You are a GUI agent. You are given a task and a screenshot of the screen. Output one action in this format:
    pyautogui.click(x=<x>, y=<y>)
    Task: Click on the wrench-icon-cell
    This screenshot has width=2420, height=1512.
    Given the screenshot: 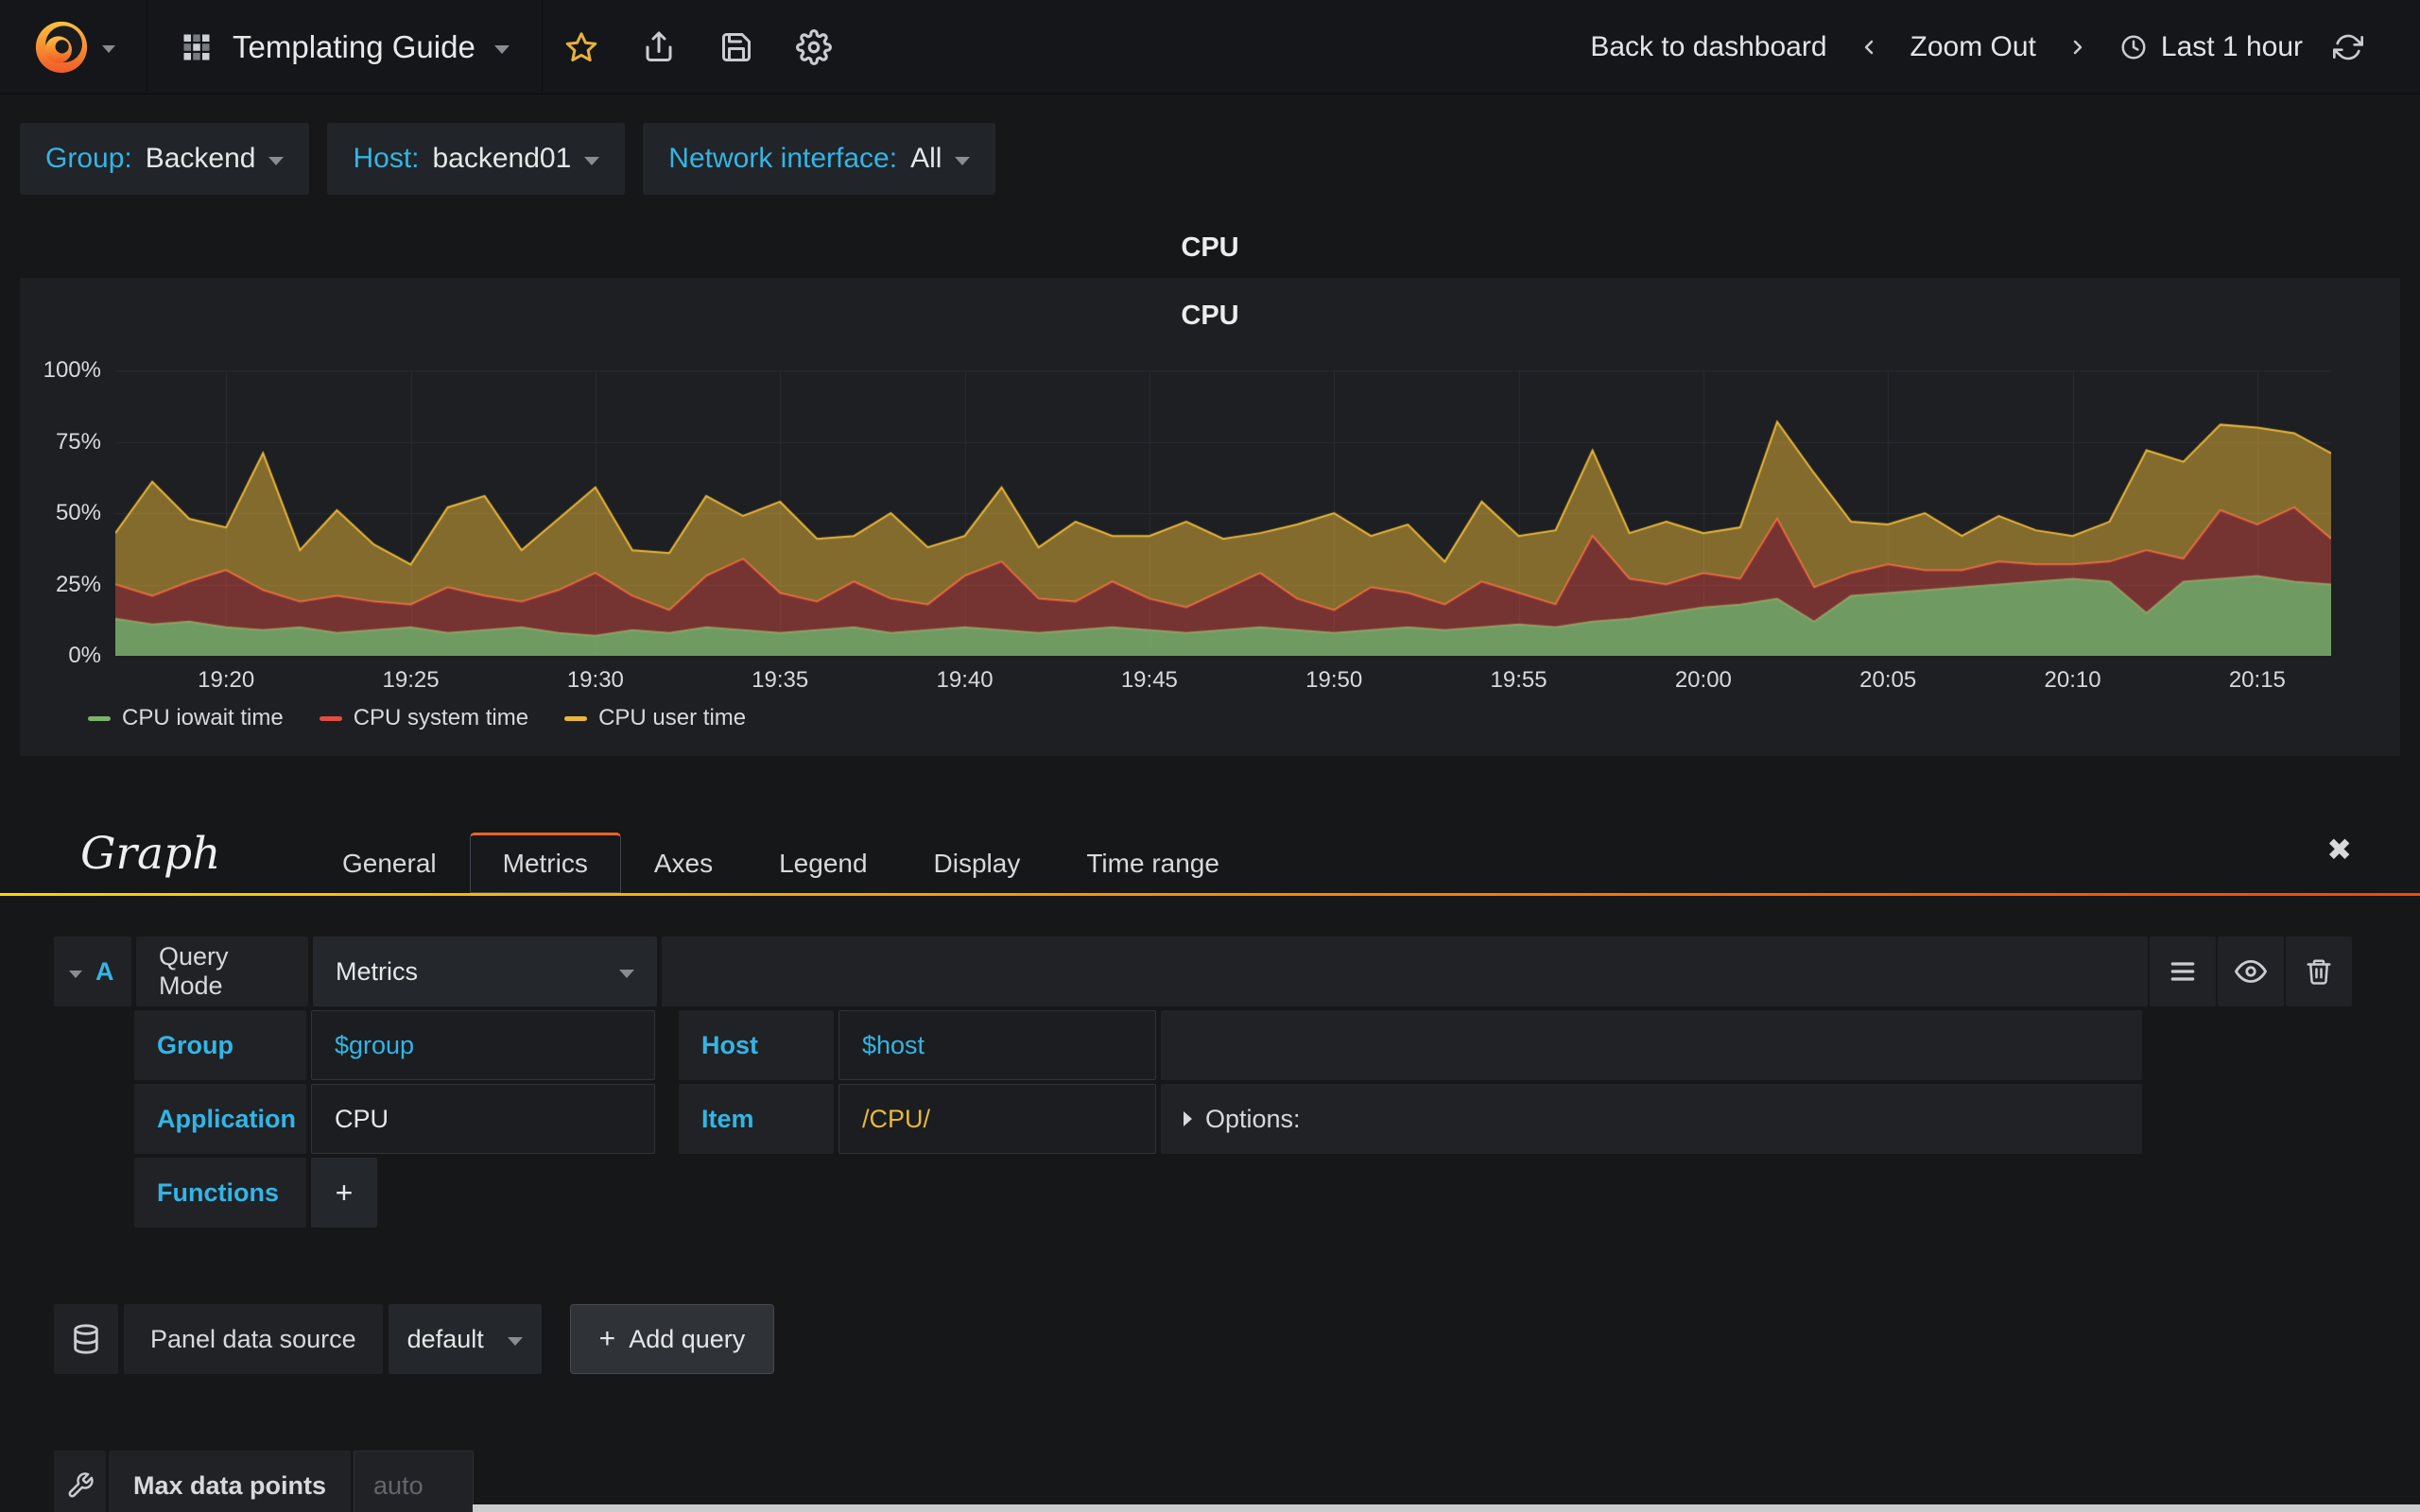 What is the action you would take?
    pyautogui.click(x=80, y=1481)
    